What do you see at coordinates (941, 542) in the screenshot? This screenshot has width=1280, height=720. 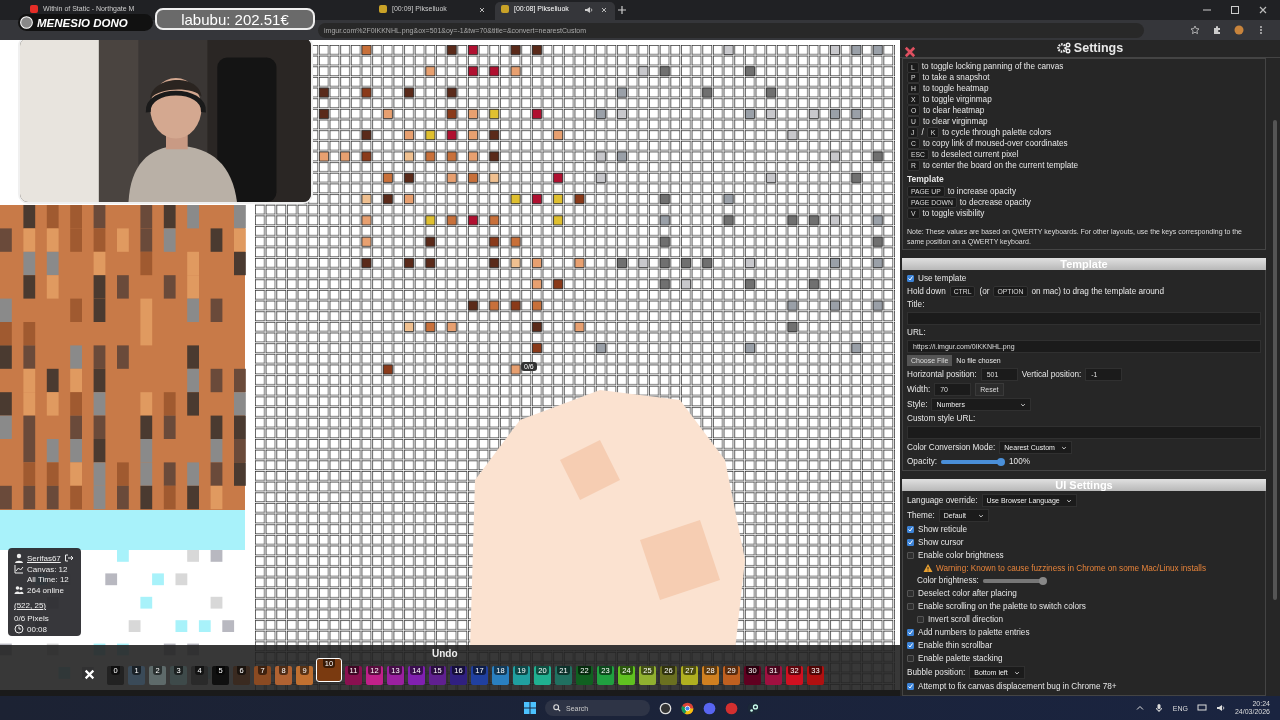 I see `option-label: Show cursor` at bounding box center [941, 542].